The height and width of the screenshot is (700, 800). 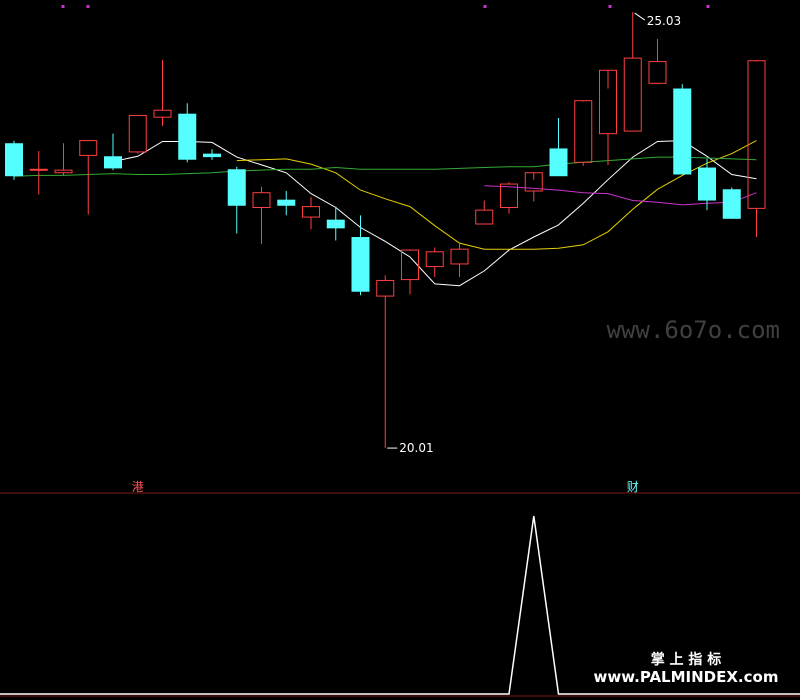 What do you see at coordinates (686, 659) in the screenshot?
I see `footer-watermark-title: 掌 上 指 标` at bounding box center [686, 659].